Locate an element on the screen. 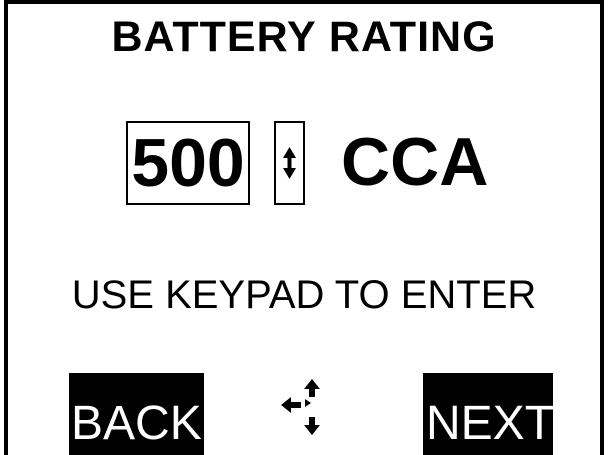 This screenshot has width=608, height=455. next-button: NEXT is located at coordinates (488, 414).